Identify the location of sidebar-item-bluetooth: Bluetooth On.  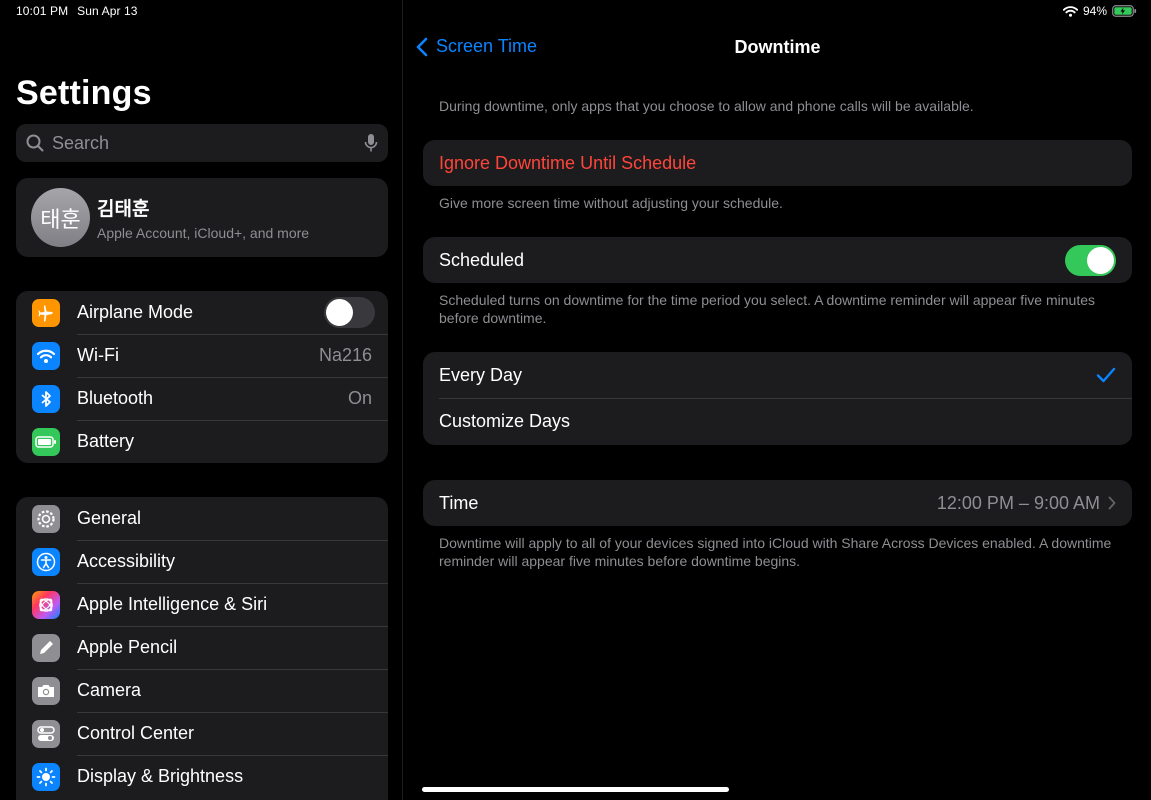
(202, 398).